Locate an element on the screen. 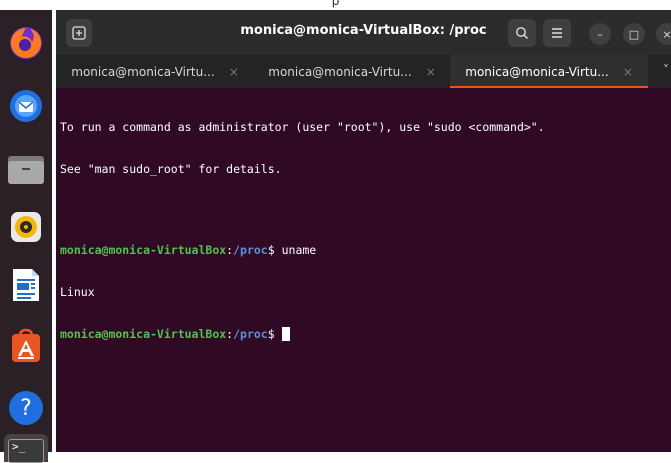 The width and height of the screenshot is (671, 463). text-cursor is located at coordinates (285, 334).